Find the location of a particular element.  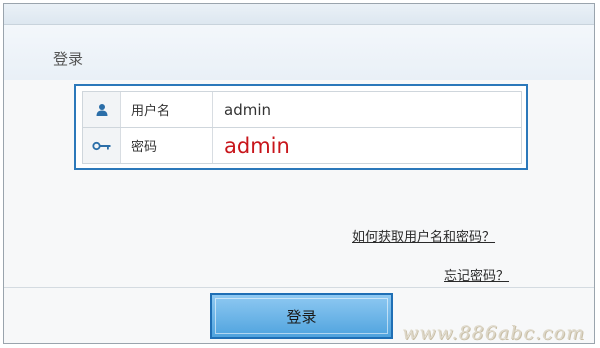

dialog-title: 登录 is located at coordinates (68, 59).